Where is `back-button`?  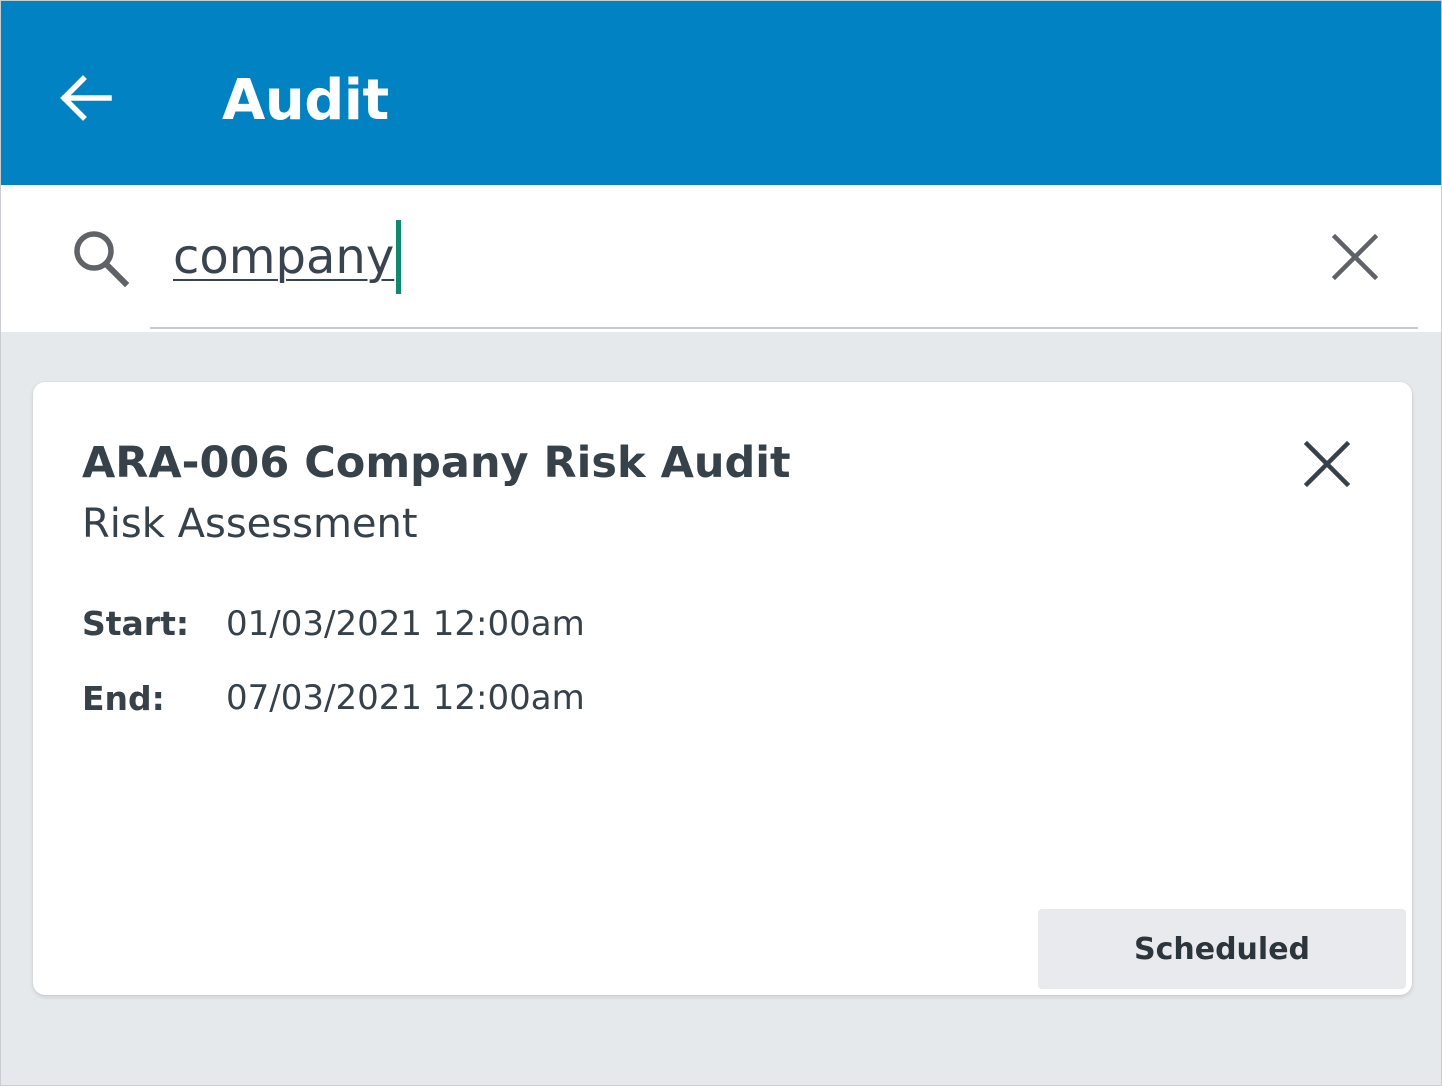
back-button is located at coordinates (86, 98).